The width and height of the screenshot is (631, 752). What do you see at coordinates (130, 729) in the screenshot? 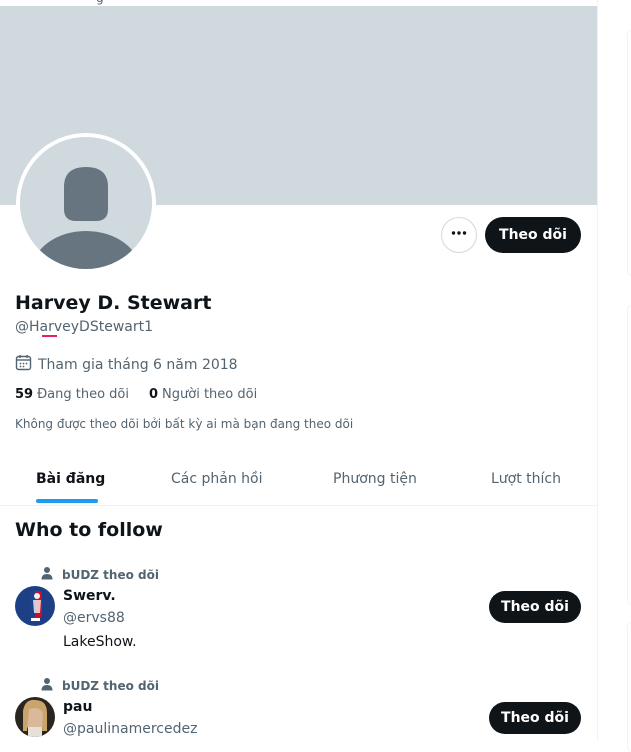
I see `user-handle: @paulinamercedez` at bounding box center [130, 729].